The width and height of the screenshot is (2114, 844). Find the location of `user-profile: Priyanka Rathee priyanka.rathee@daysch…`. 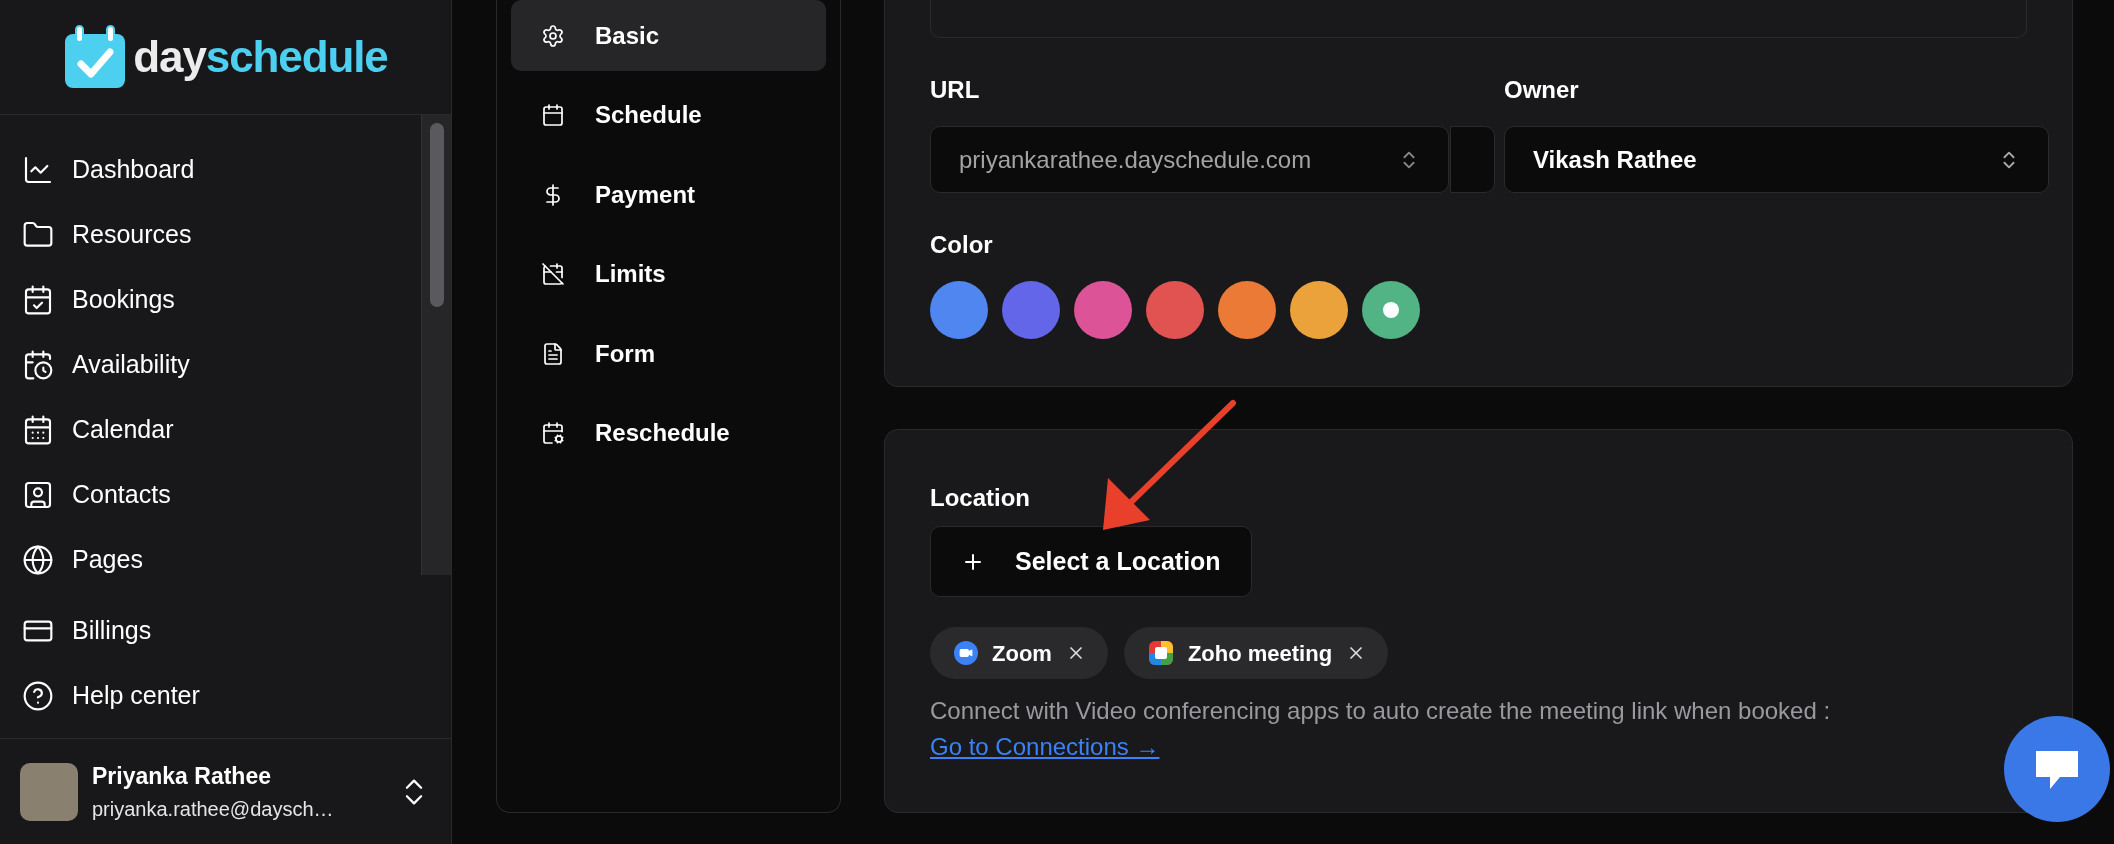

user-profile: Priyanka Rathee priyanka.rathee@daysch… is located at coordinates (225, 791).